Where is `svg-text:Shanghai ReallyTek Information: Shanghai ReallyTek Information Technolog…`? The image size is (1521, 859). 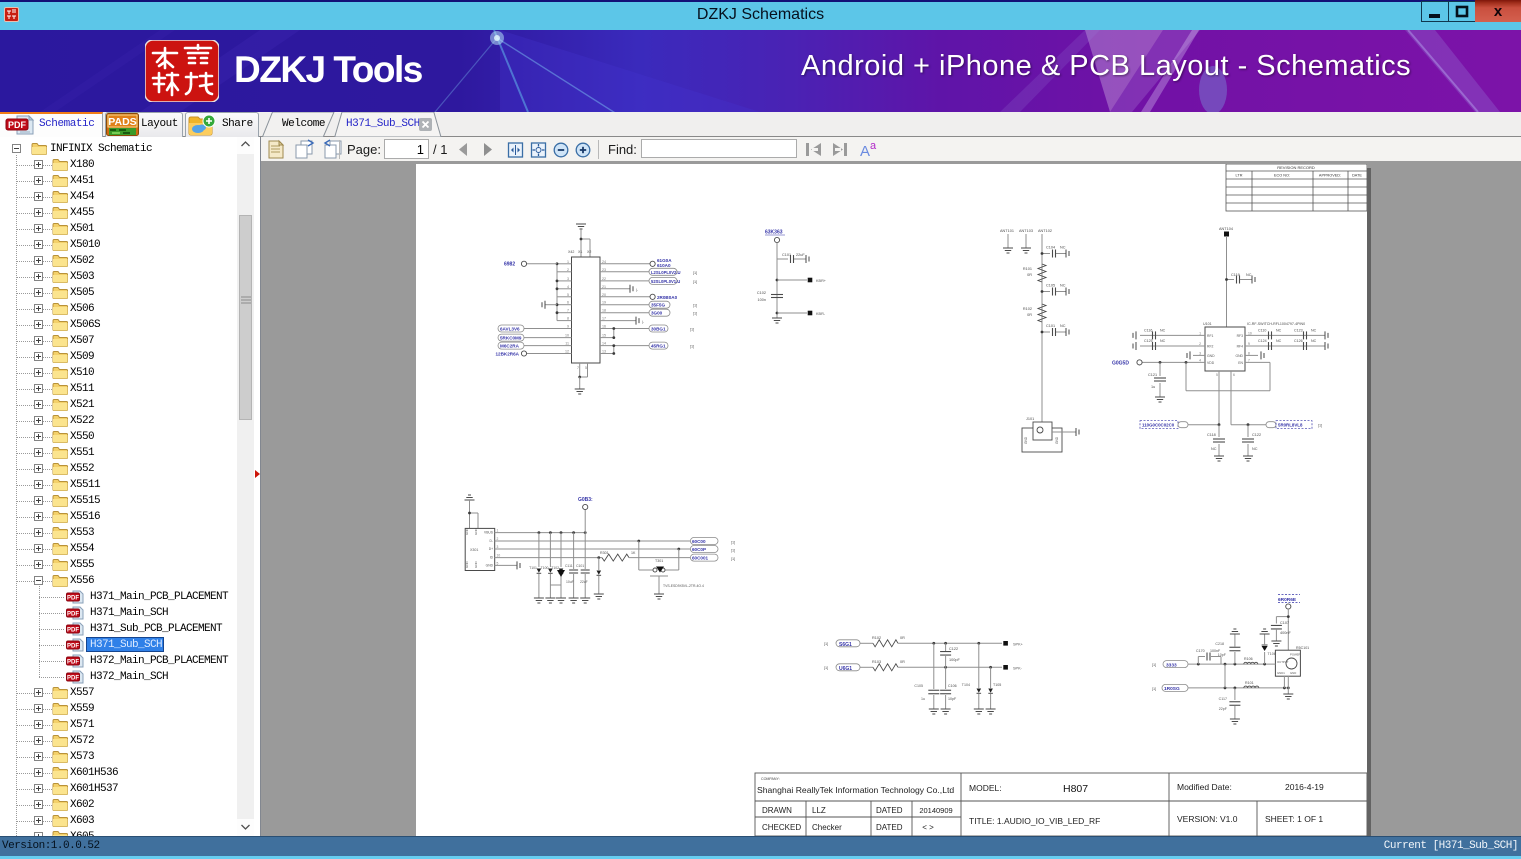 svg-text:Shanghai ReallyTek Information: Shanghai ReallyTek Information Technolog… is located at coordinates (855, 790).